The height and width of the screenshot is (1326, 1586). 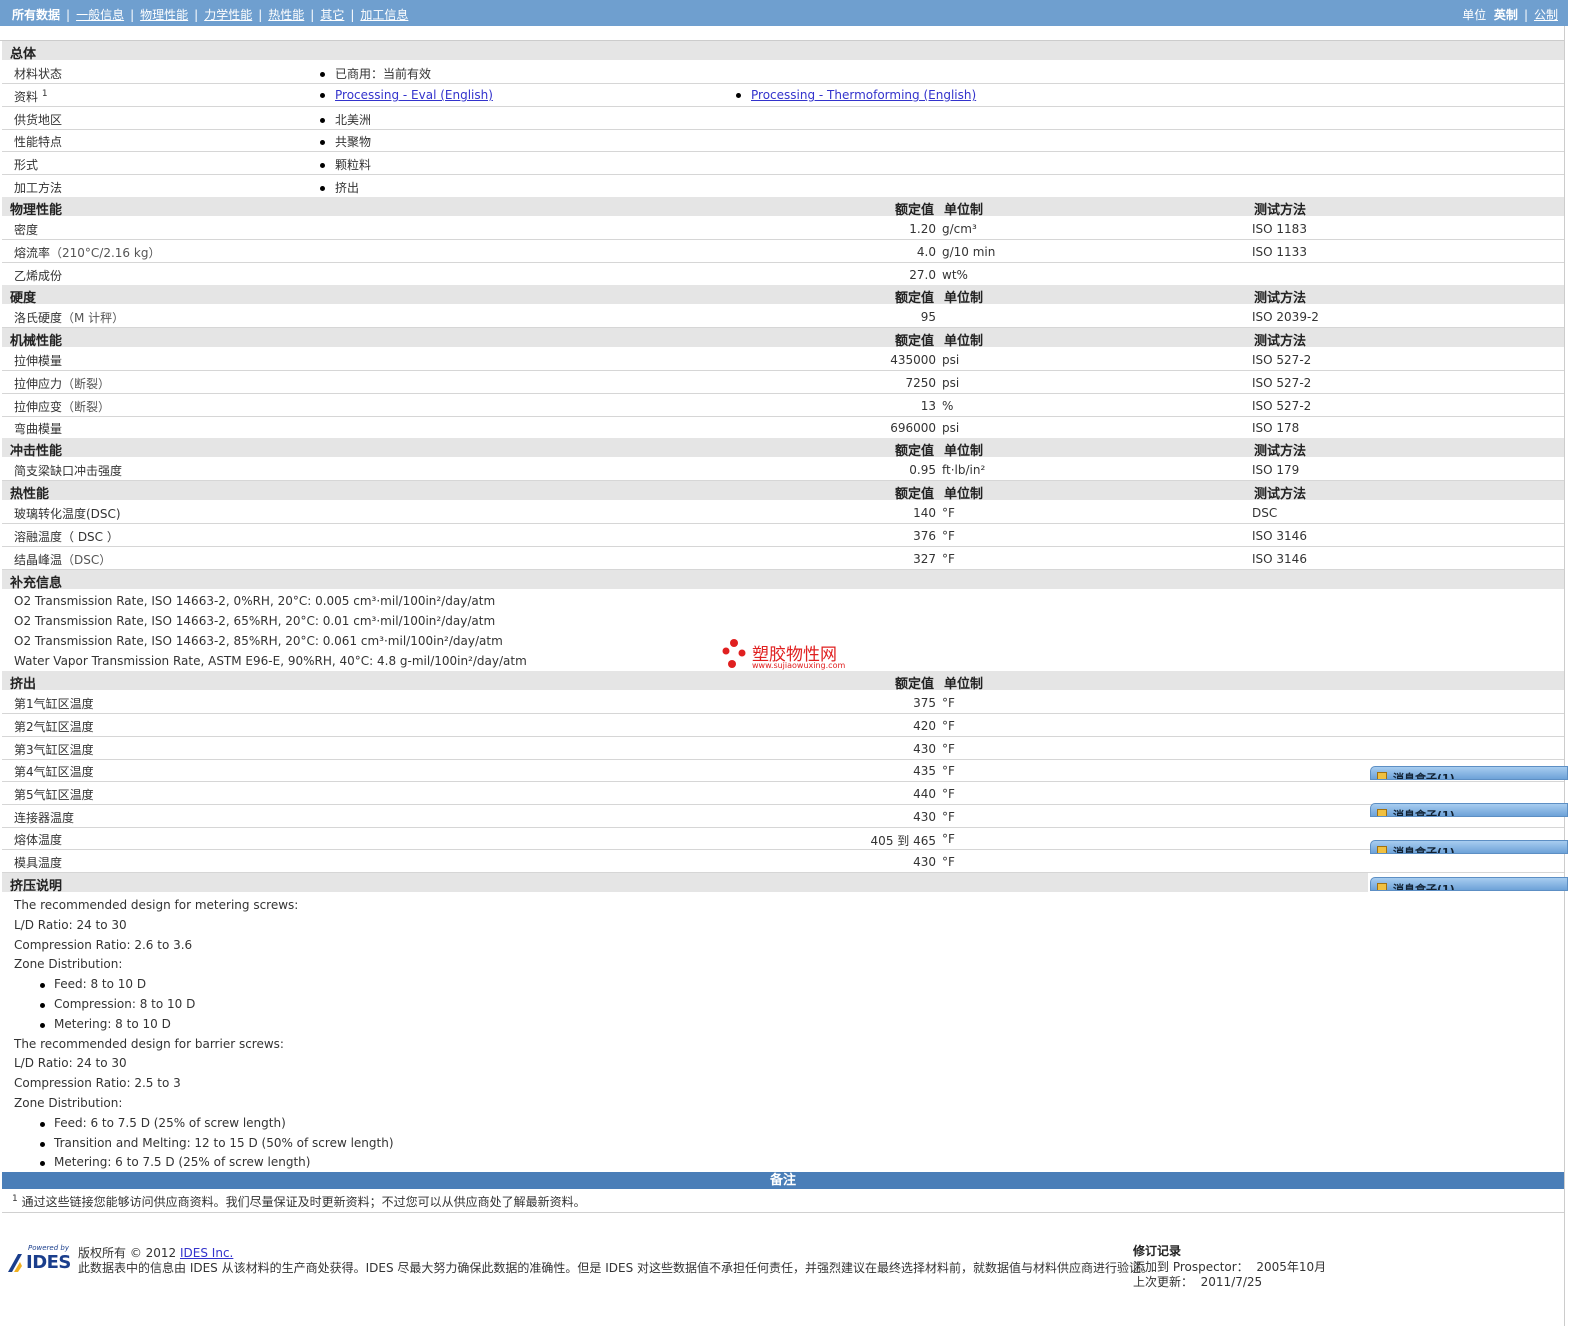 What do you see at coordinates (783, 427) in the screenshot?
I see `property-row: 弯曲模量 696000 psi ISO 178` at bounding box center [783, 427].